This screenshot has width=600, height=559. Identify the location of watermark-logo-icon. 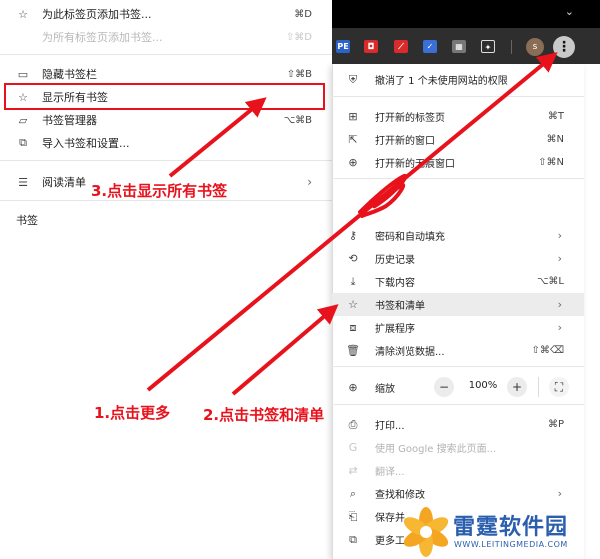
(426, 532).